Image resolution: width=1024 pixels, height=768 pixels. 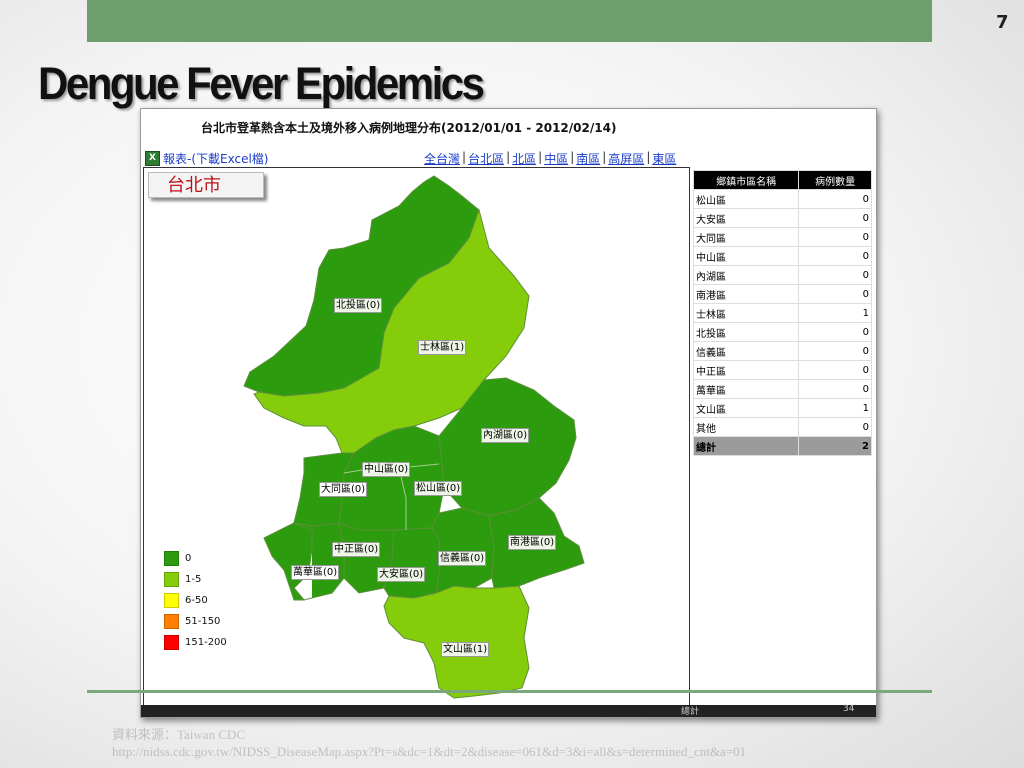 I want to click on table-row: 南港區 0, so click(x=782, y=294).